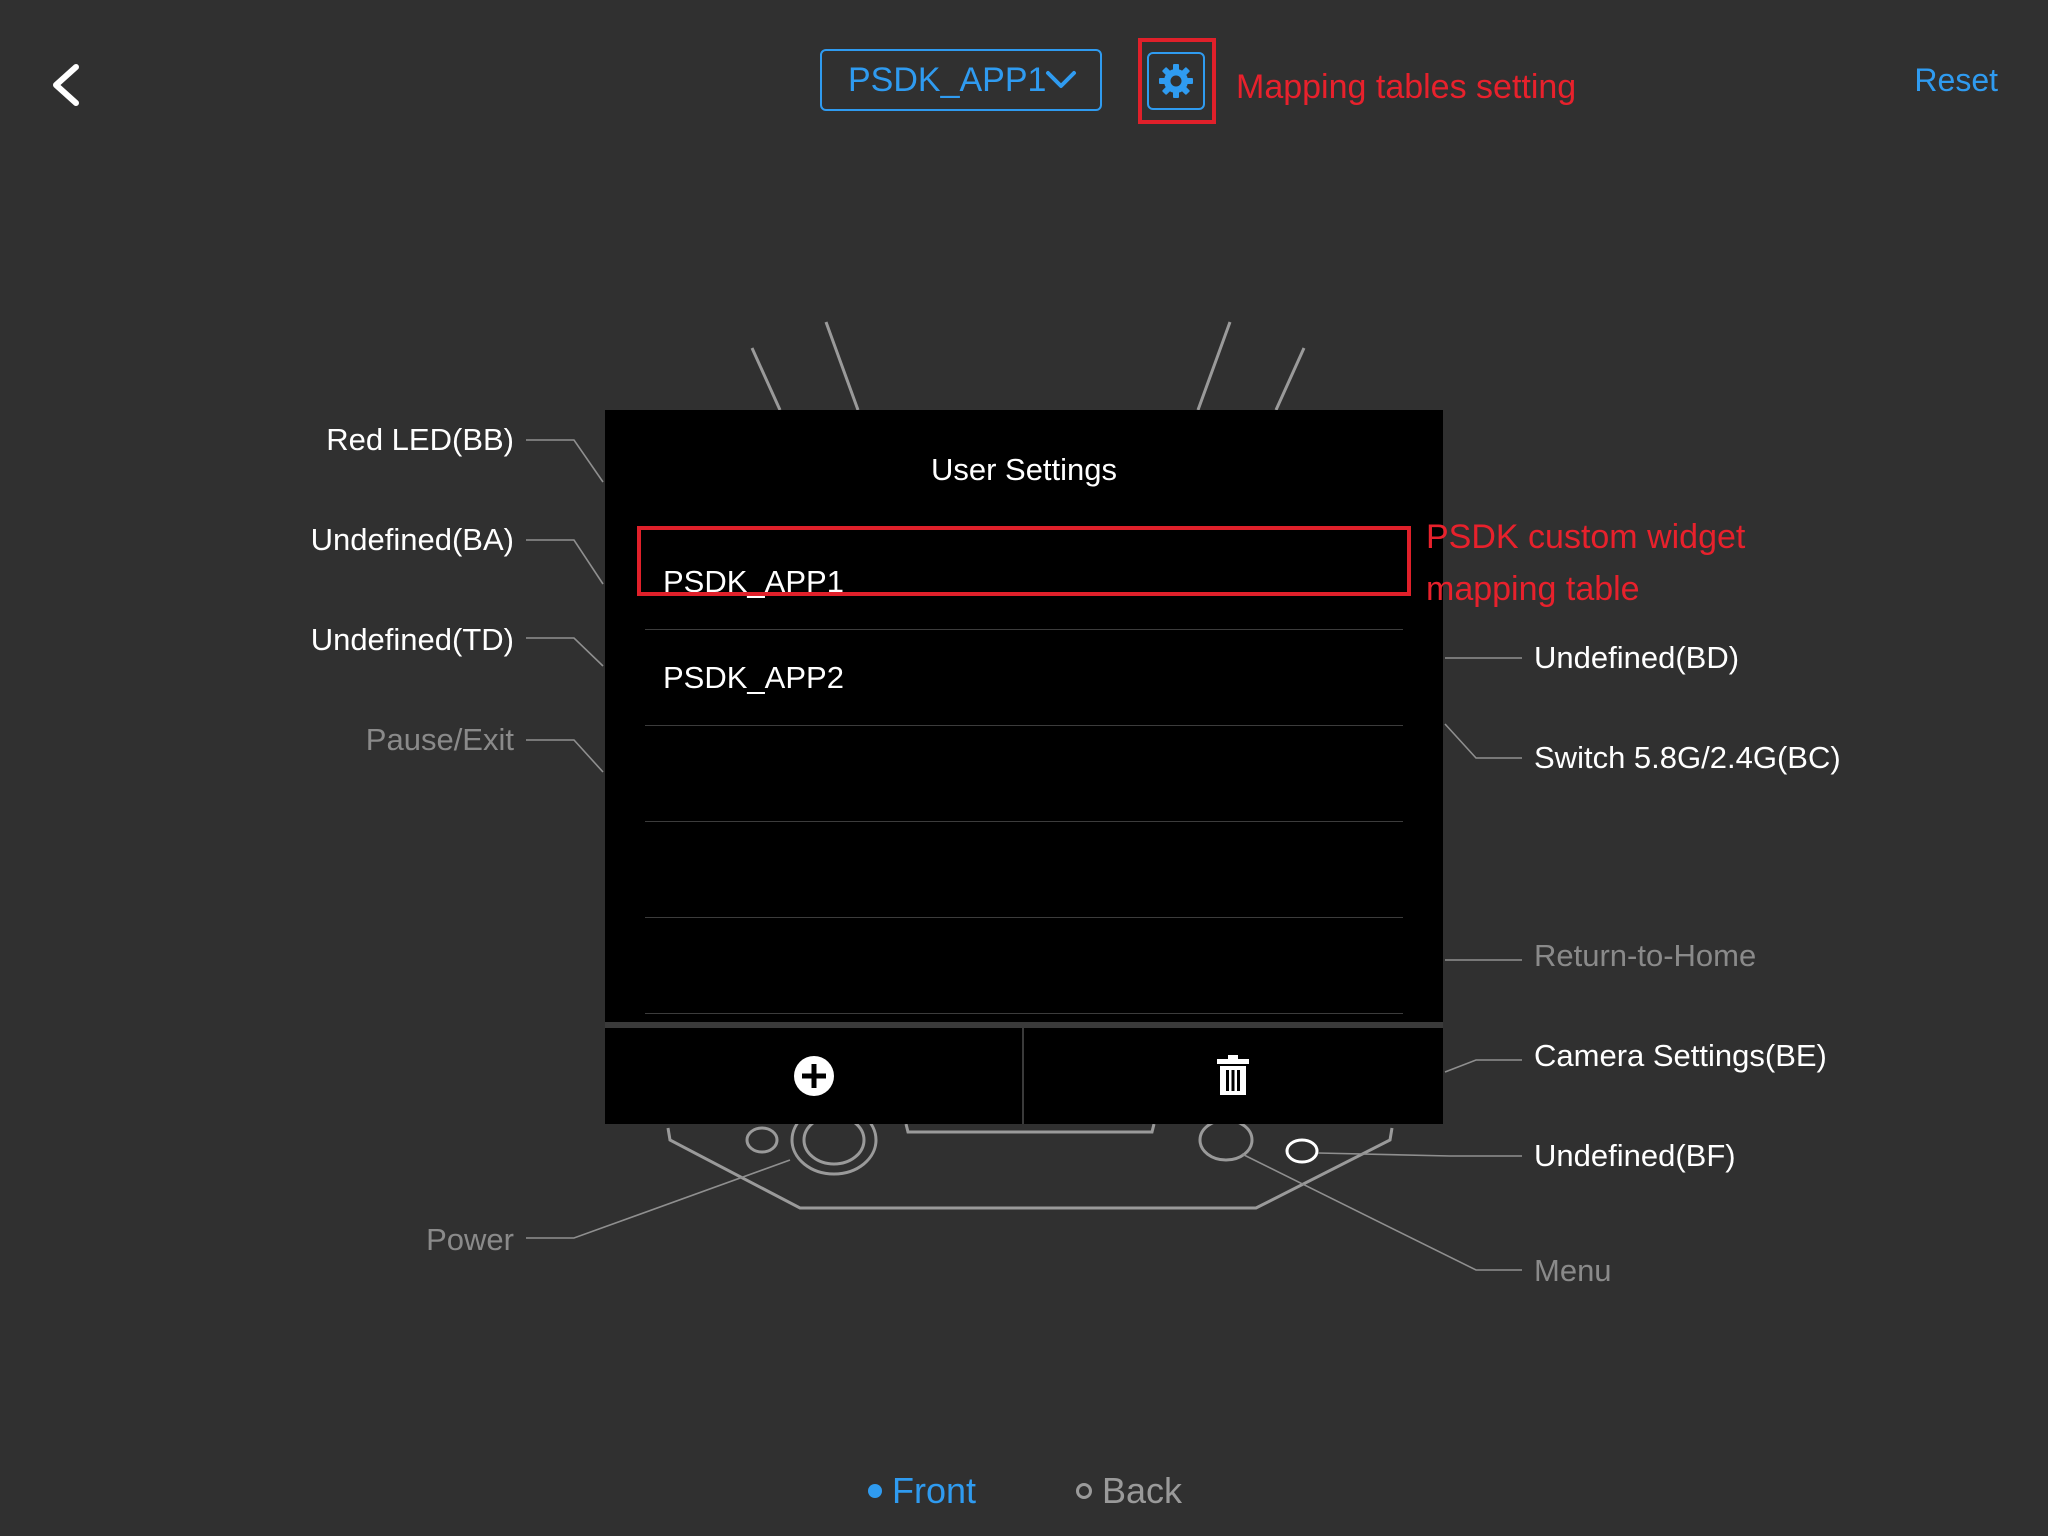  Describe the element at coordinates (1533, 589) in the screenshot. I see `dialog-annotation-line2: mapping table` at that location.